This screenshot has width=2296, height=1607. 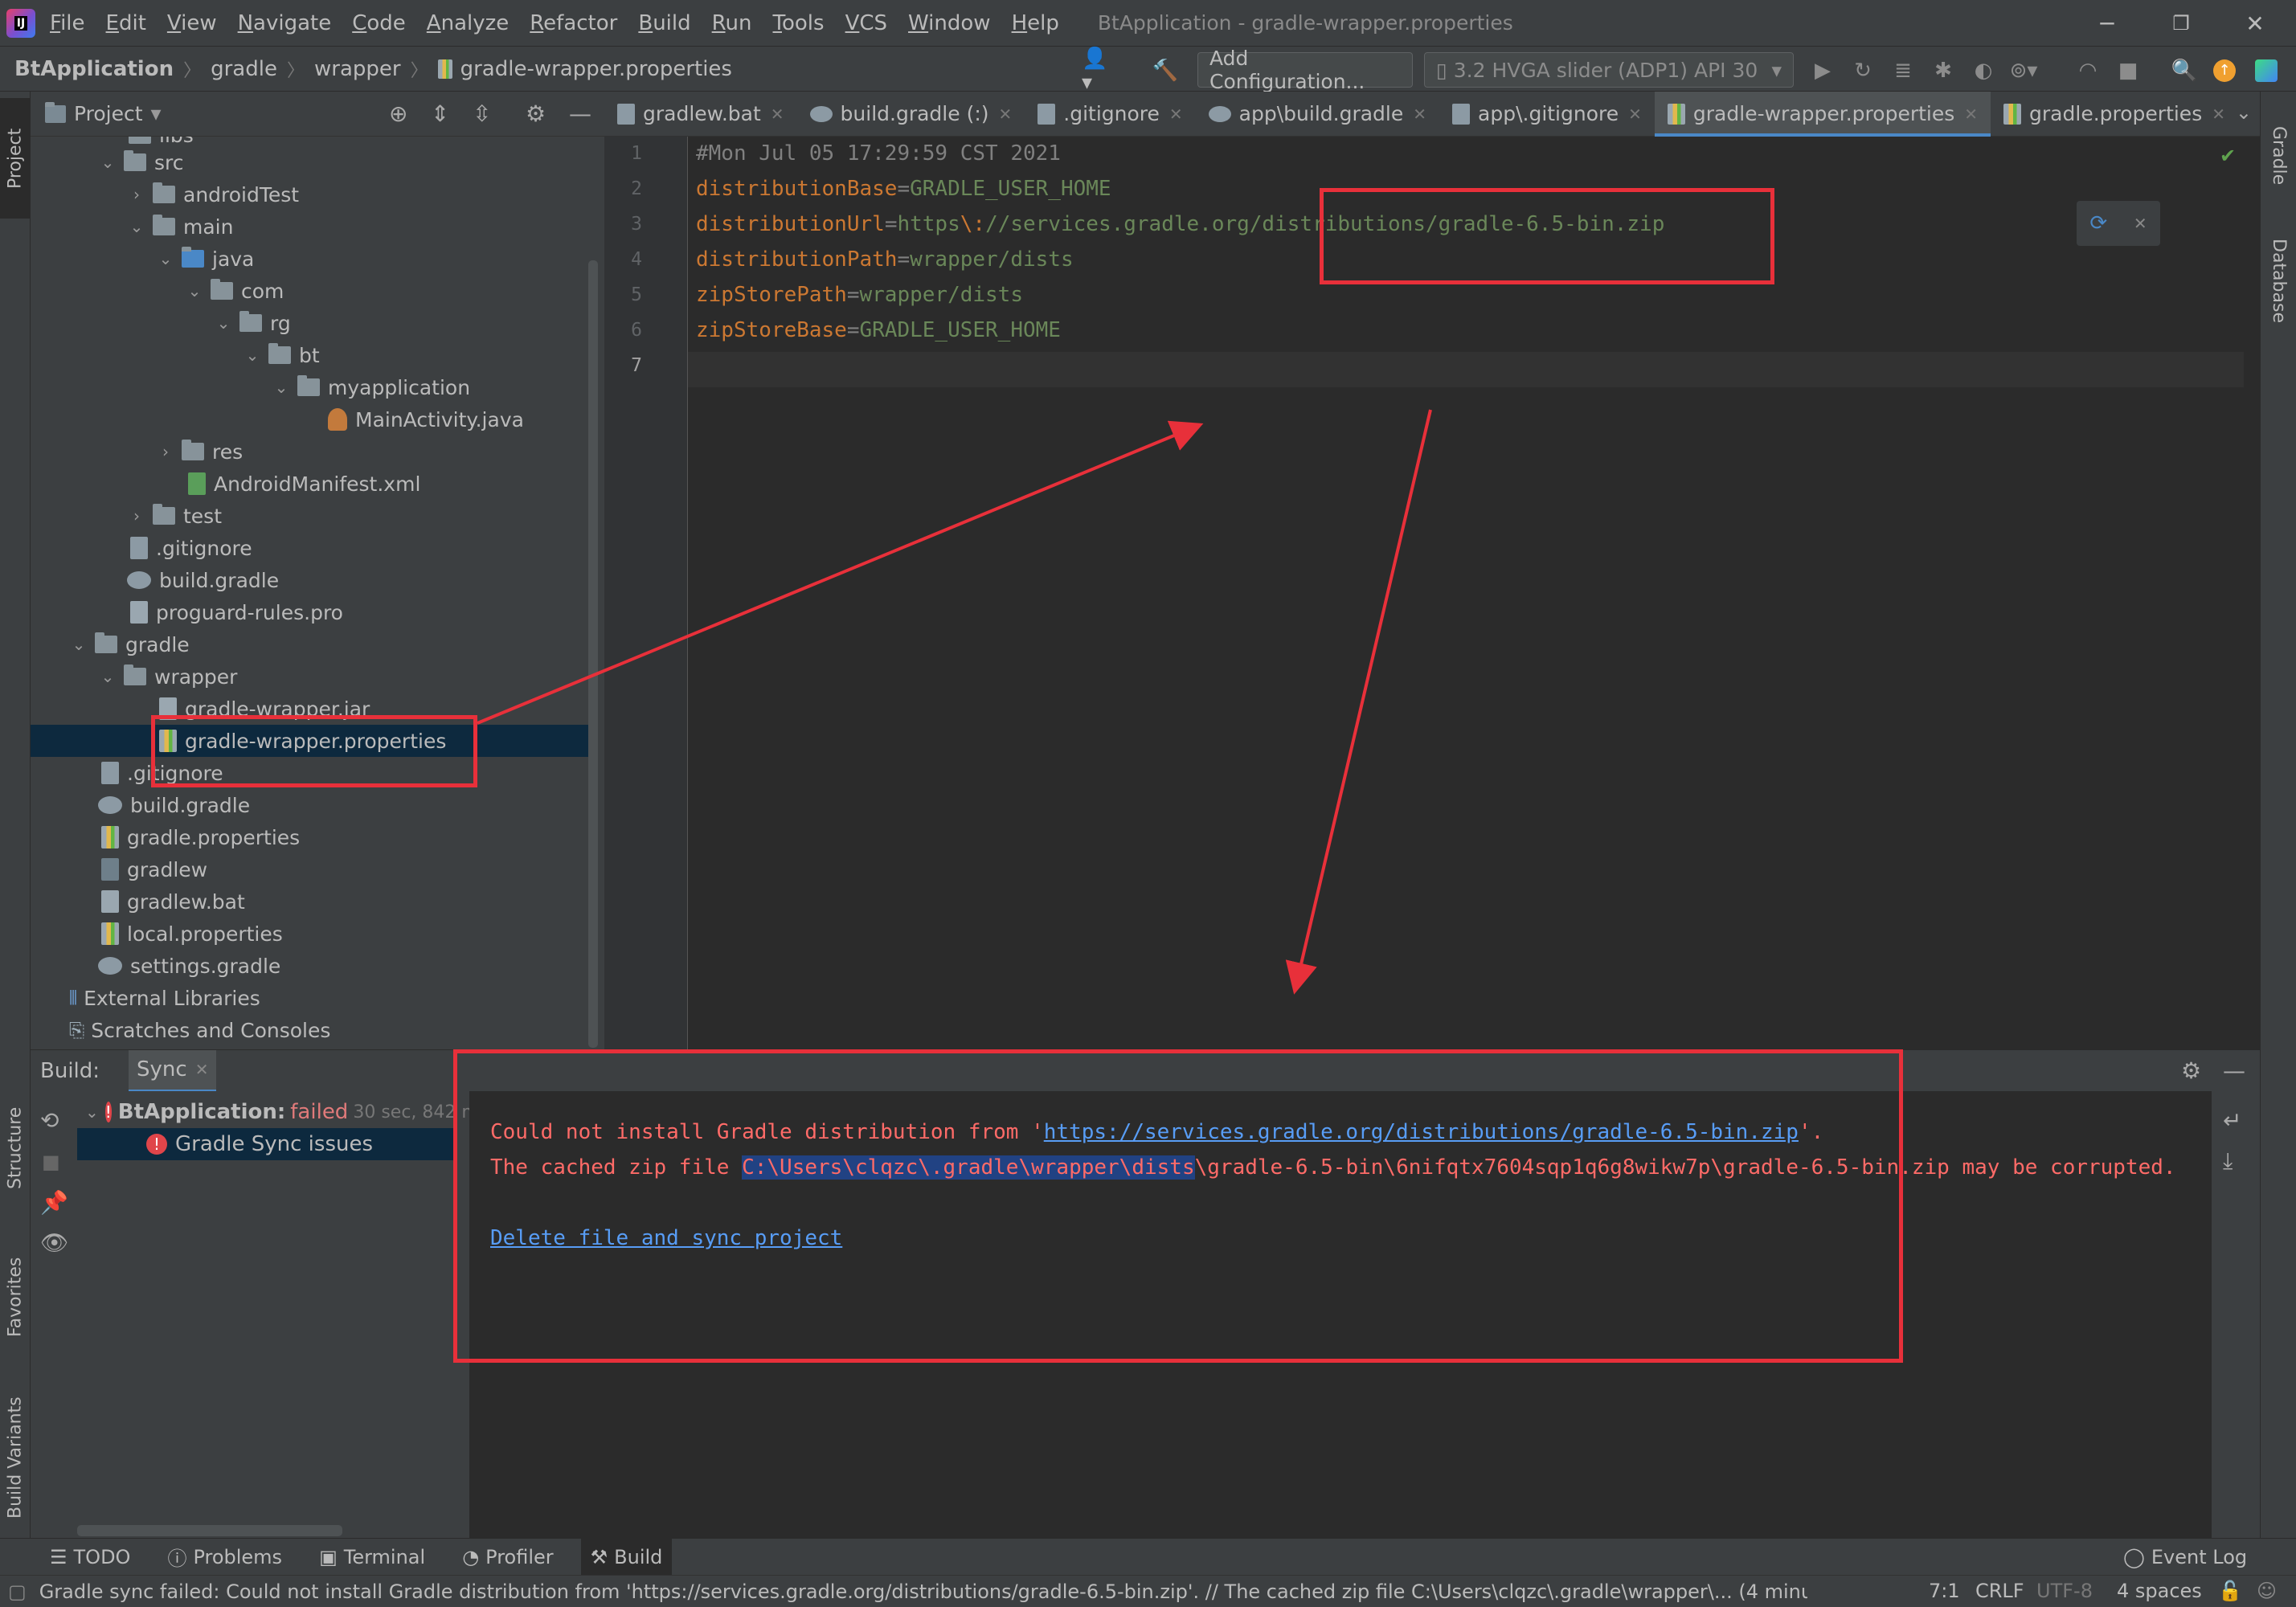 I want to click on tree-item-external-libraries: ⫴ External Libraries, so click(x=312, y=998).